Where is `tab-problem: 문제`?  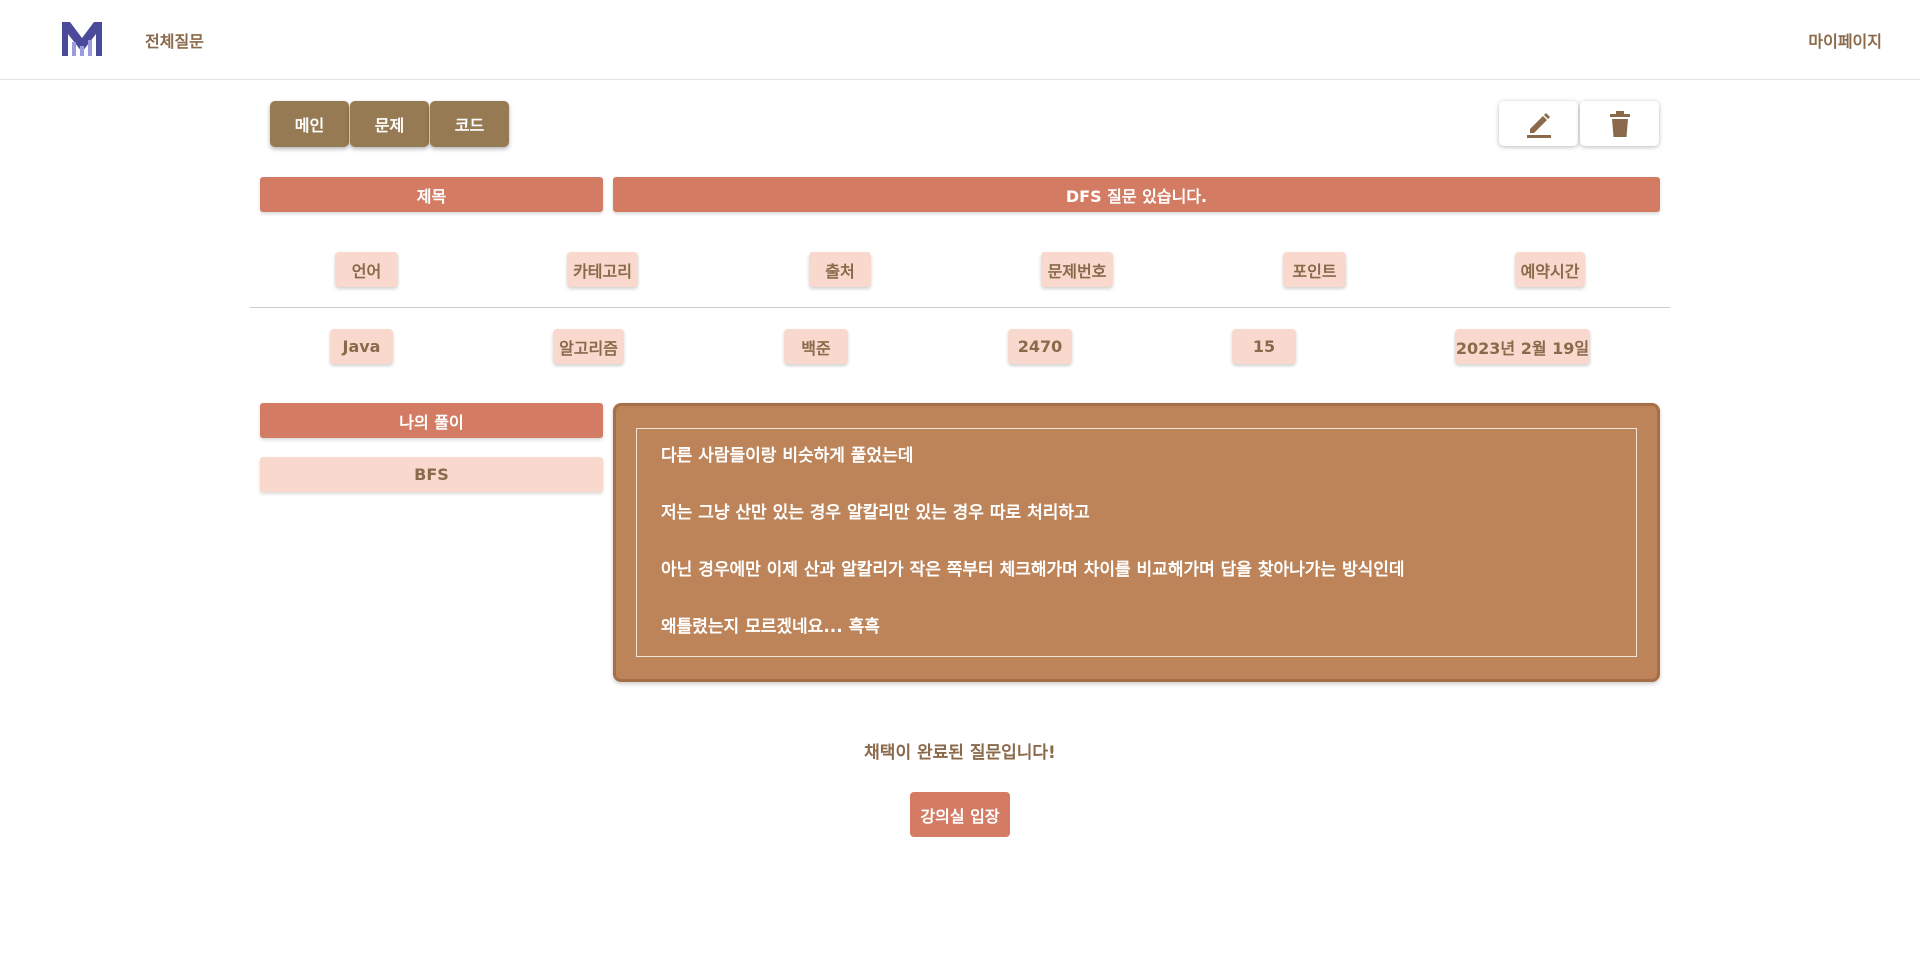
tab-problem: 문제 is located at coordinates (389, 124).